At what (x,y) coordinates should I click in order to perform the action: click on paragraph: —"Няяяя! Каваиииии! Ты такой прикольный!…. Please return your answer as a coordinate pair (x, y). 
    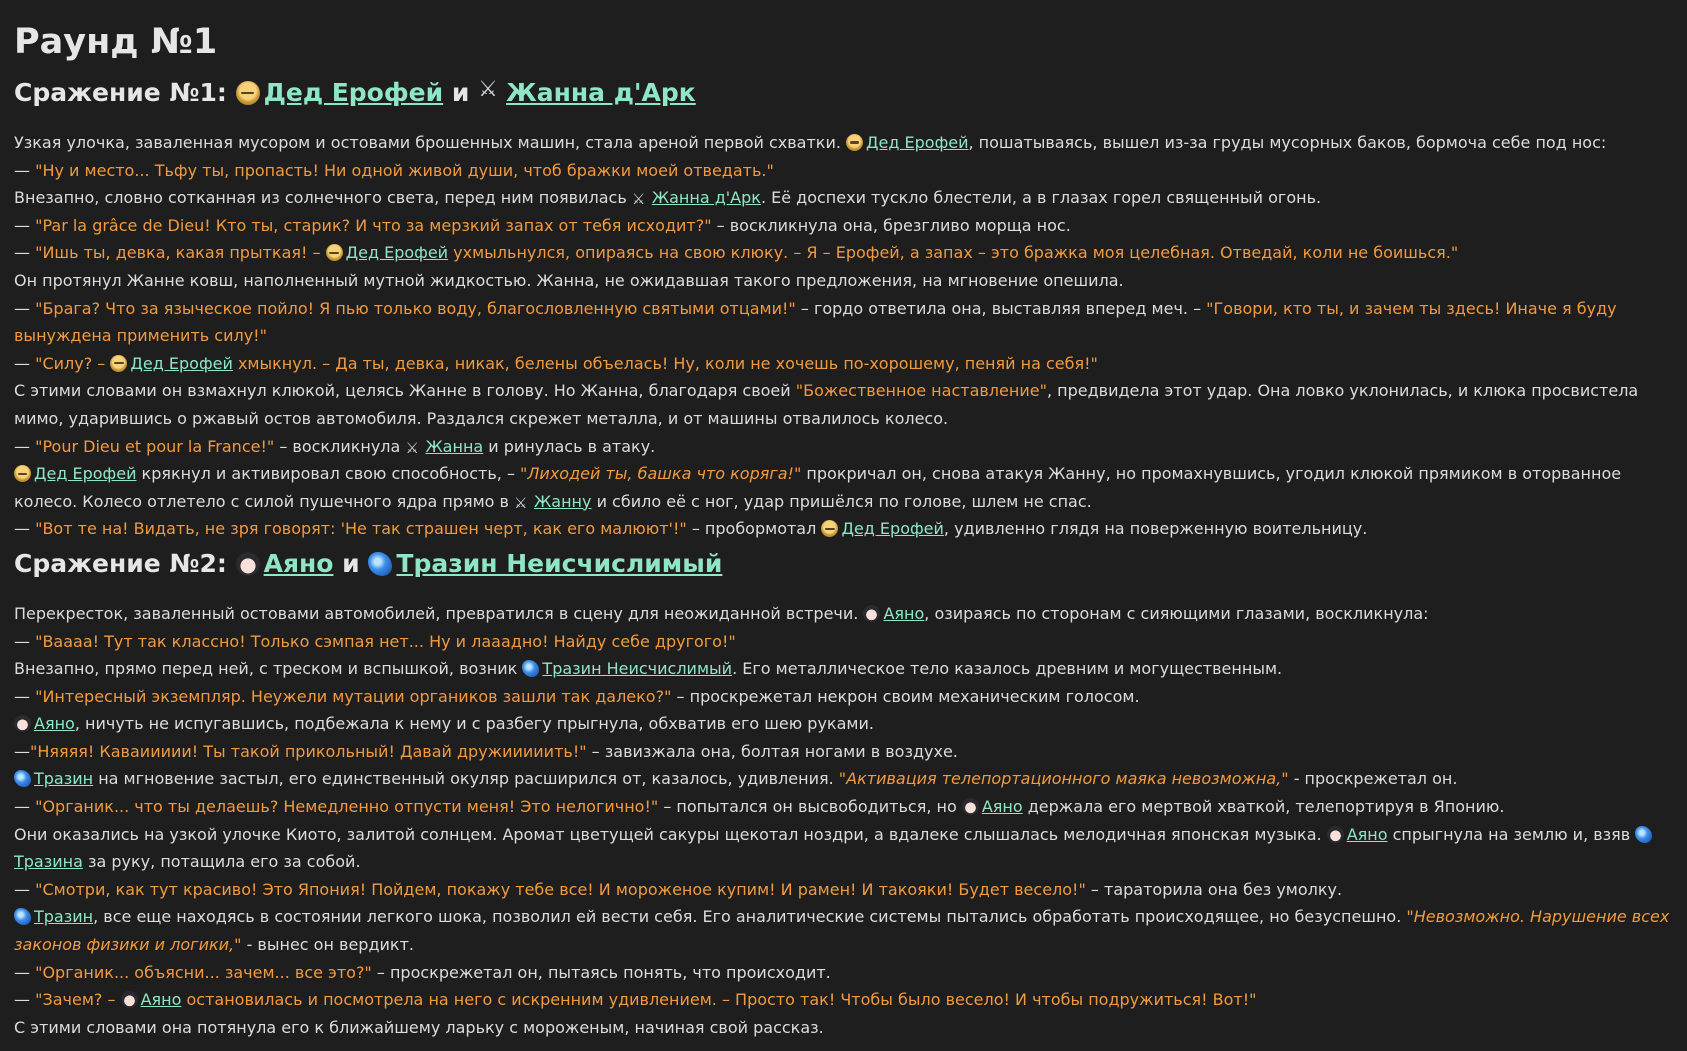
    Looking at the image, I should click on (843, 752).